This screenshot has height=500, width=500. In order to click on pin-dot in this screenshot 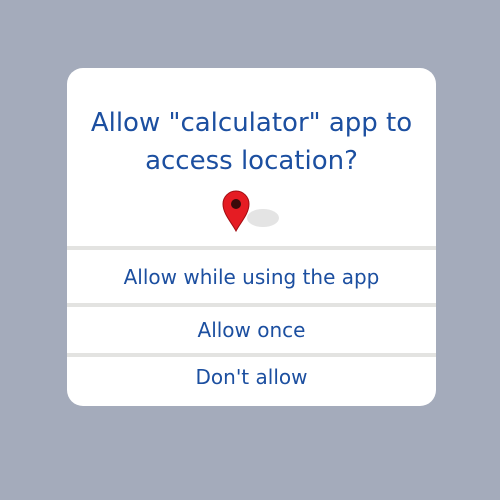, I will do `click(236, 204)`.